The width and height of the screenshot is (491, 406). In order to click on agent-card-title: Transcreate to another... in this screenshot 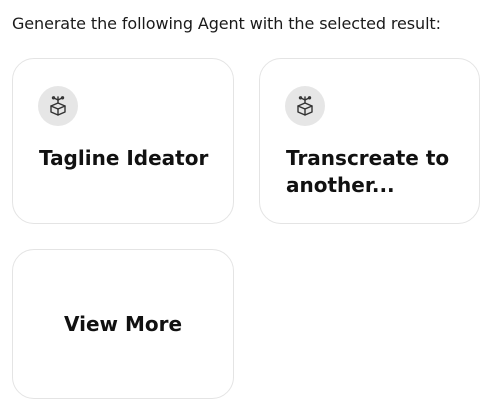, I will do `click(368, 171)`.